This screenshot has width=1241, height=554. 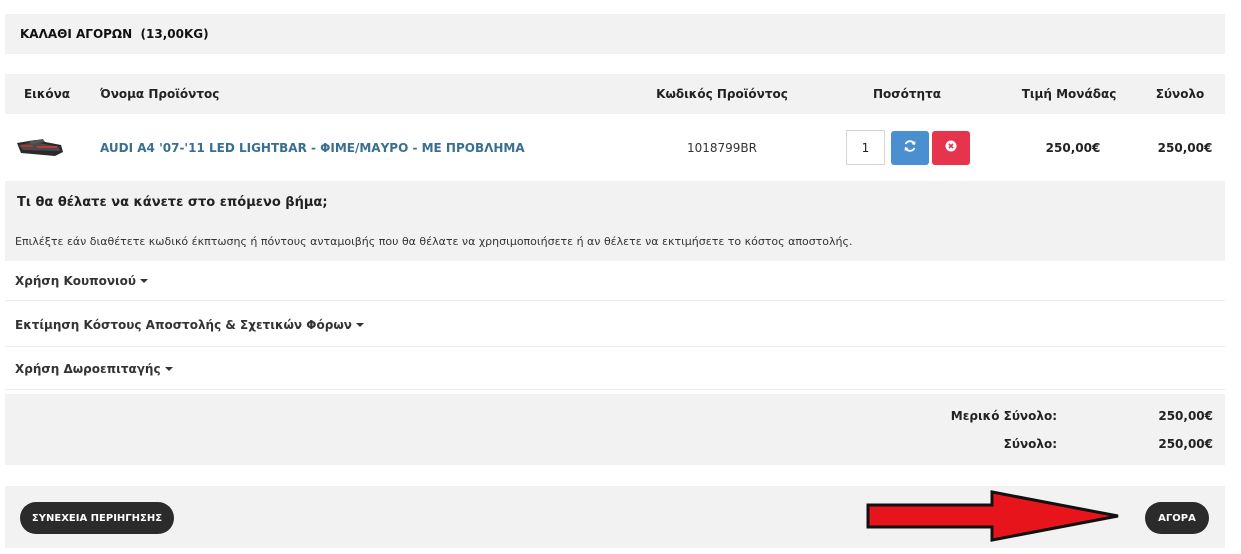 What do you see at coordinates (1185, 416) in the screenshot?
I see `subtotal-value: 250,00€` at bounding box center [1185, 416].